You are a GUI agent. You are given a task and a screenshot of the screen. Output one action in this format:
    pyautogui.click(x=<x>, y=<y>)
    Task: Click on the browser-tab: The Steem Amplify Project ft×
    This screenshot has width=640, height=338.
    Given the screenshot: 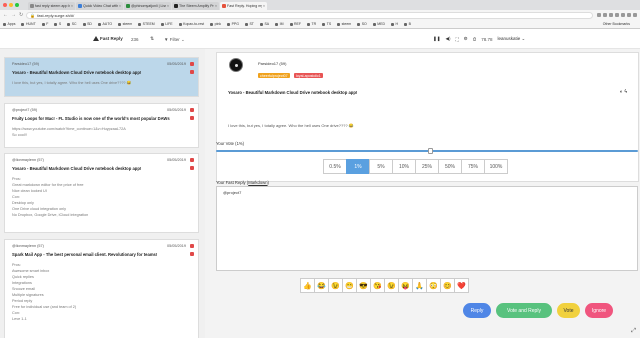 What is the action you would take?
    pyautogui.click(x=195, y=6)
    